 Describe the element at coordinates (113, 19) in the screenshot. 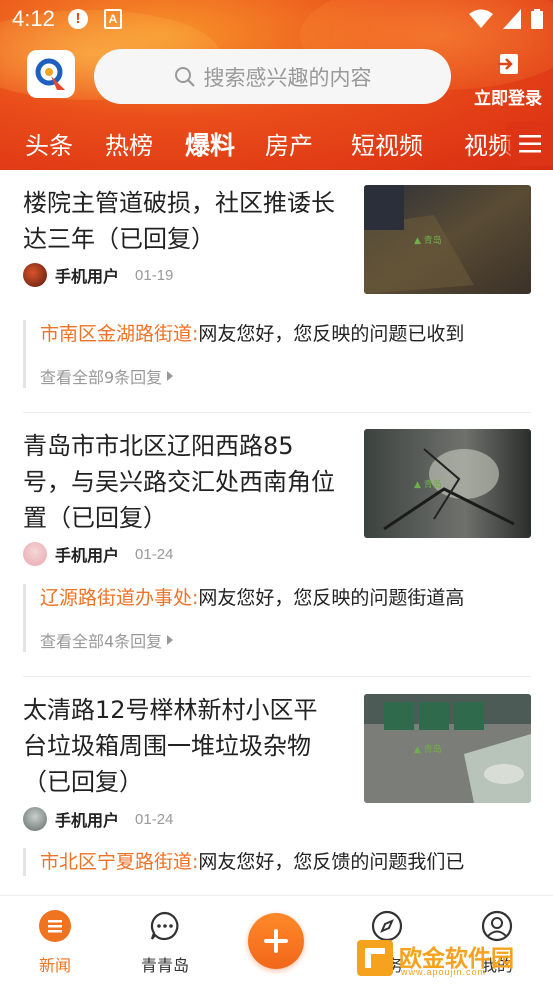

I see `keyboard-icon: A` at that location.